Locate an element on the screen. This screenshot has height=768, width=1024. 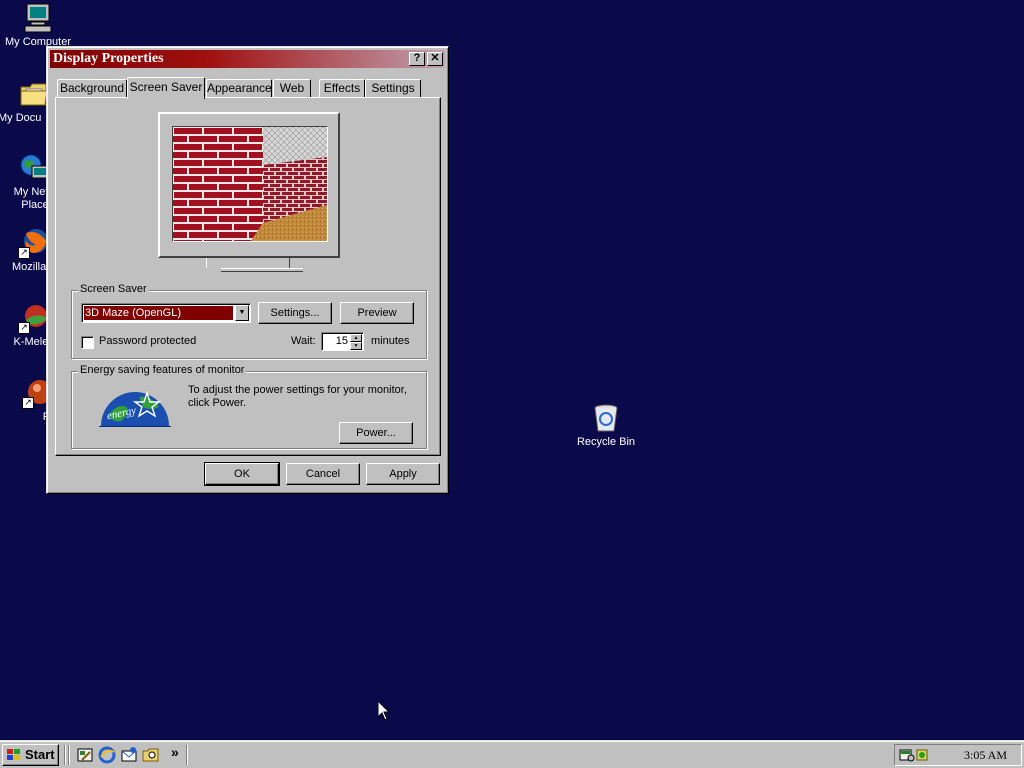
wait-minutes-input: 15 ▲ ▼ is located at coordinates (342, 341).